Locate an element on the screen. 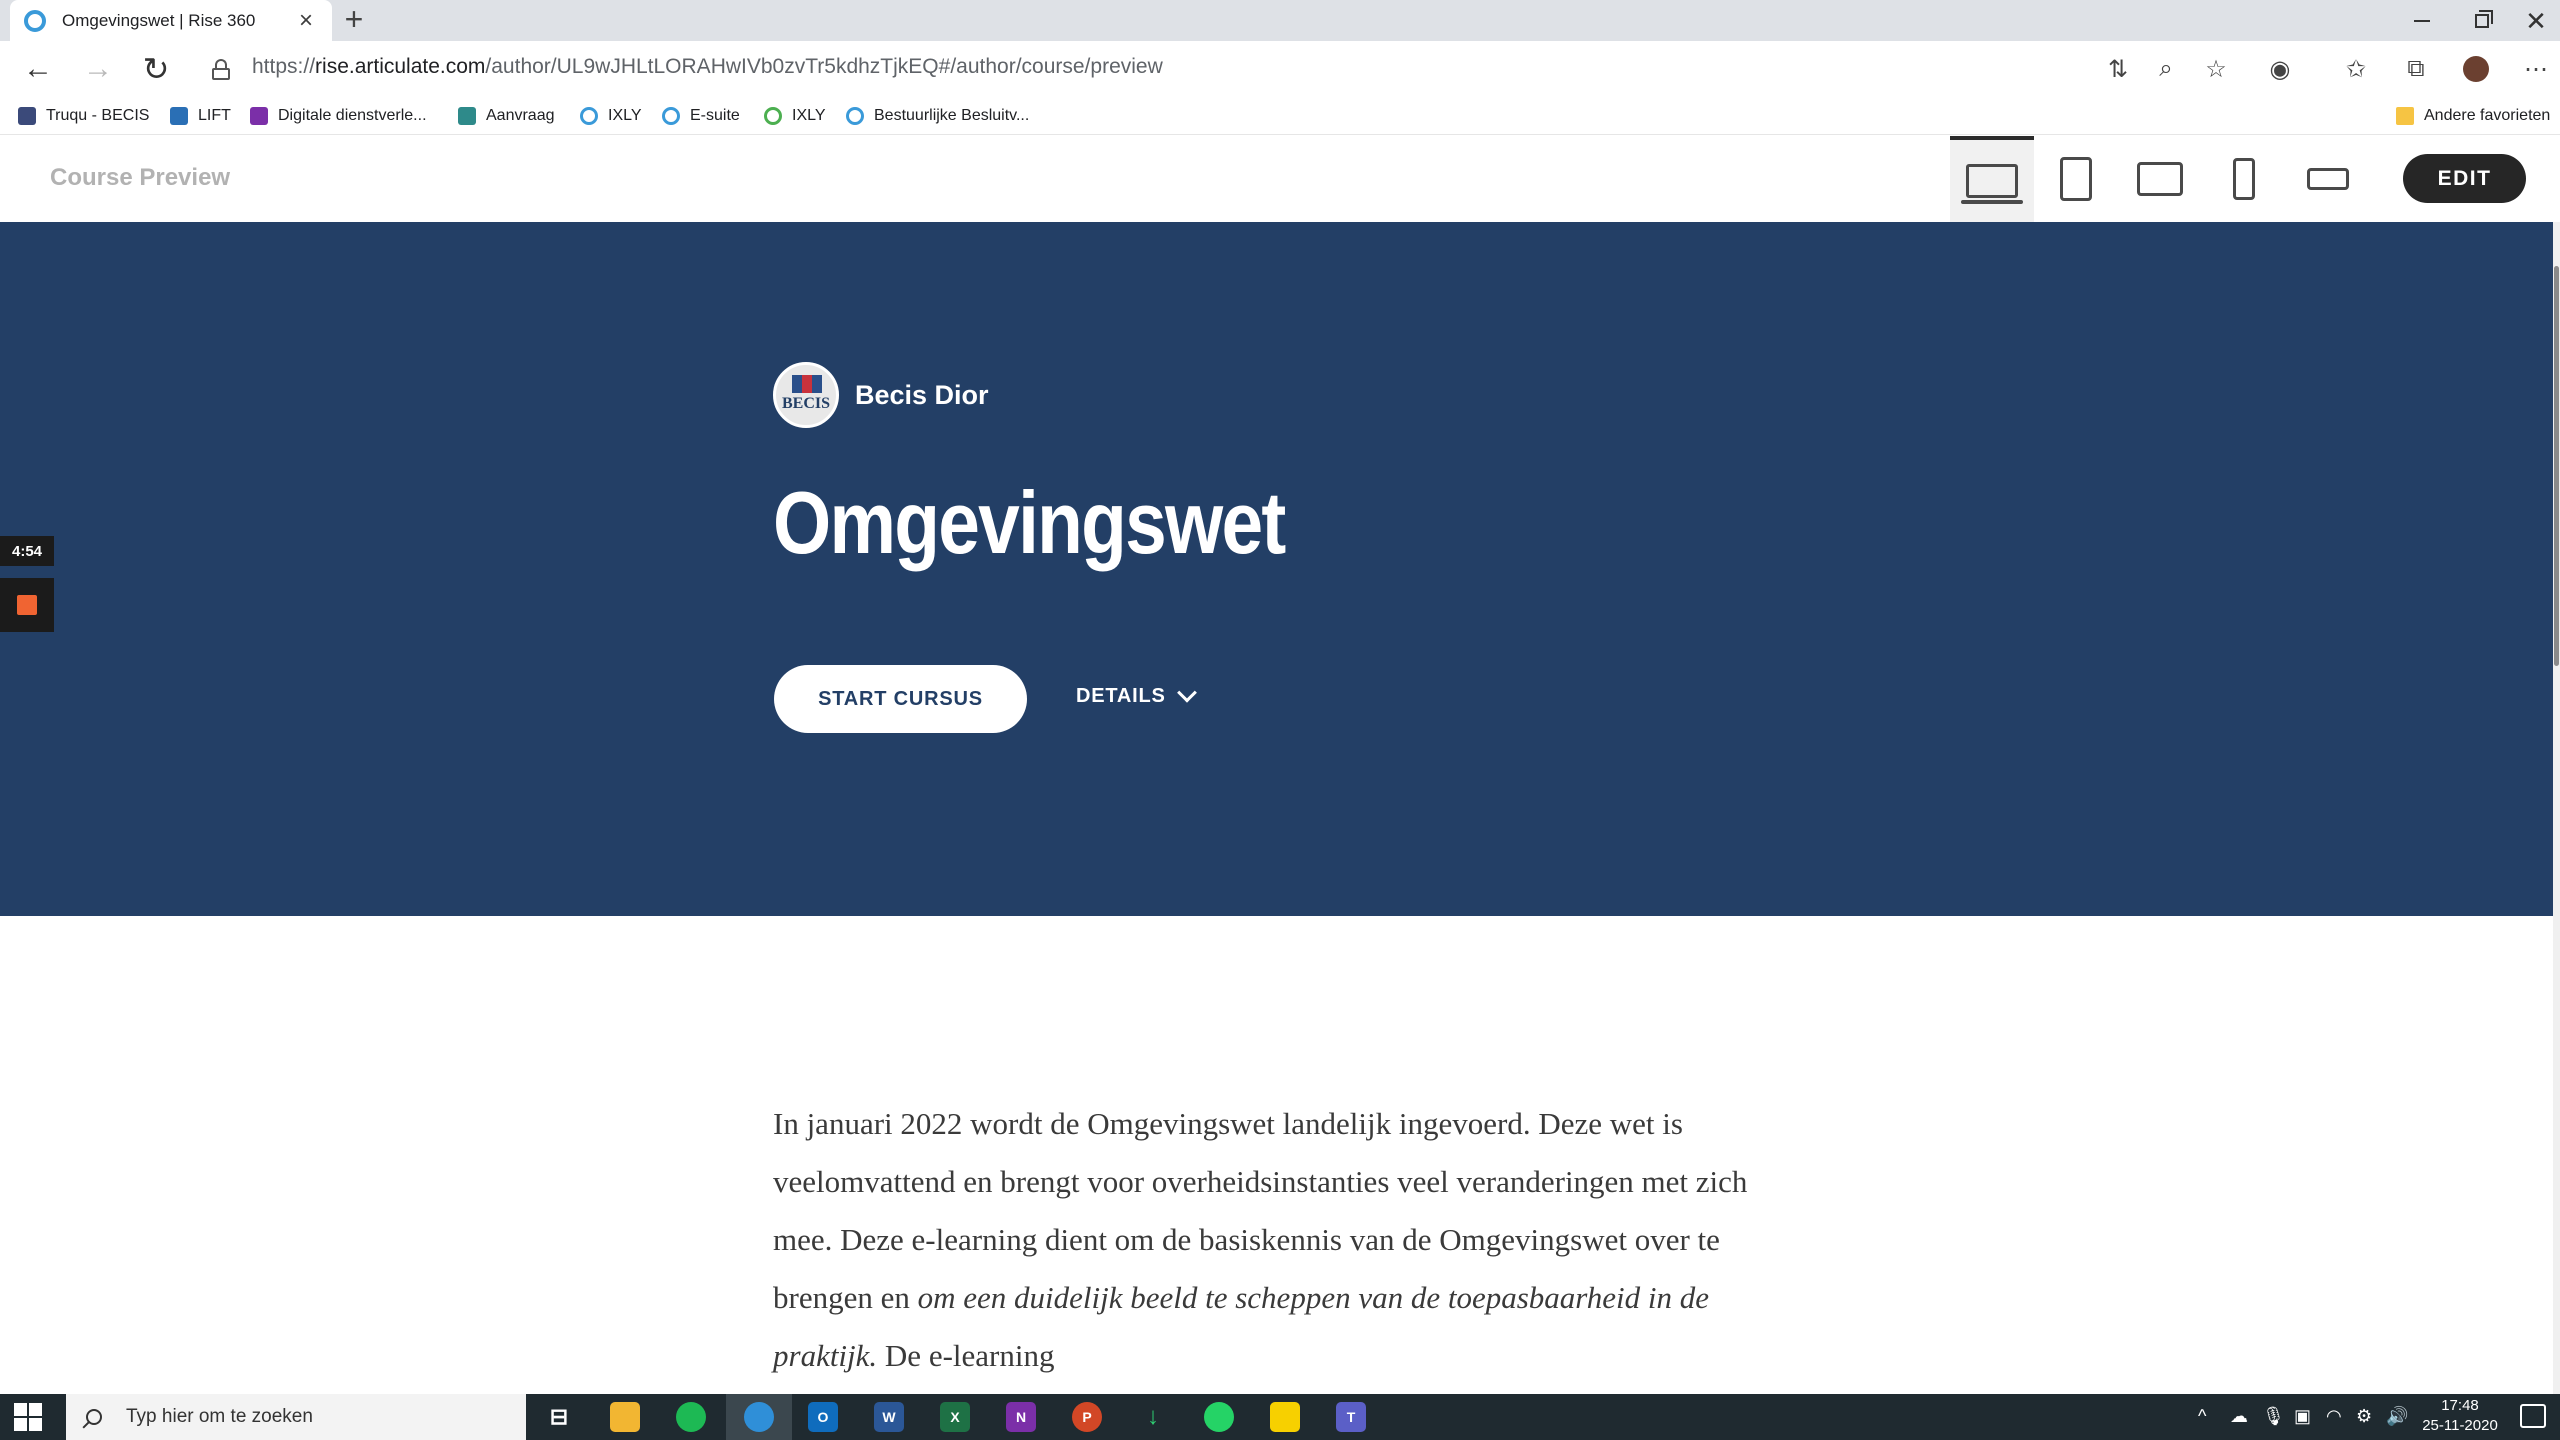 The image size is (2560, 1440). device-phone-portrait-button is located at coordinates (2244, 179).